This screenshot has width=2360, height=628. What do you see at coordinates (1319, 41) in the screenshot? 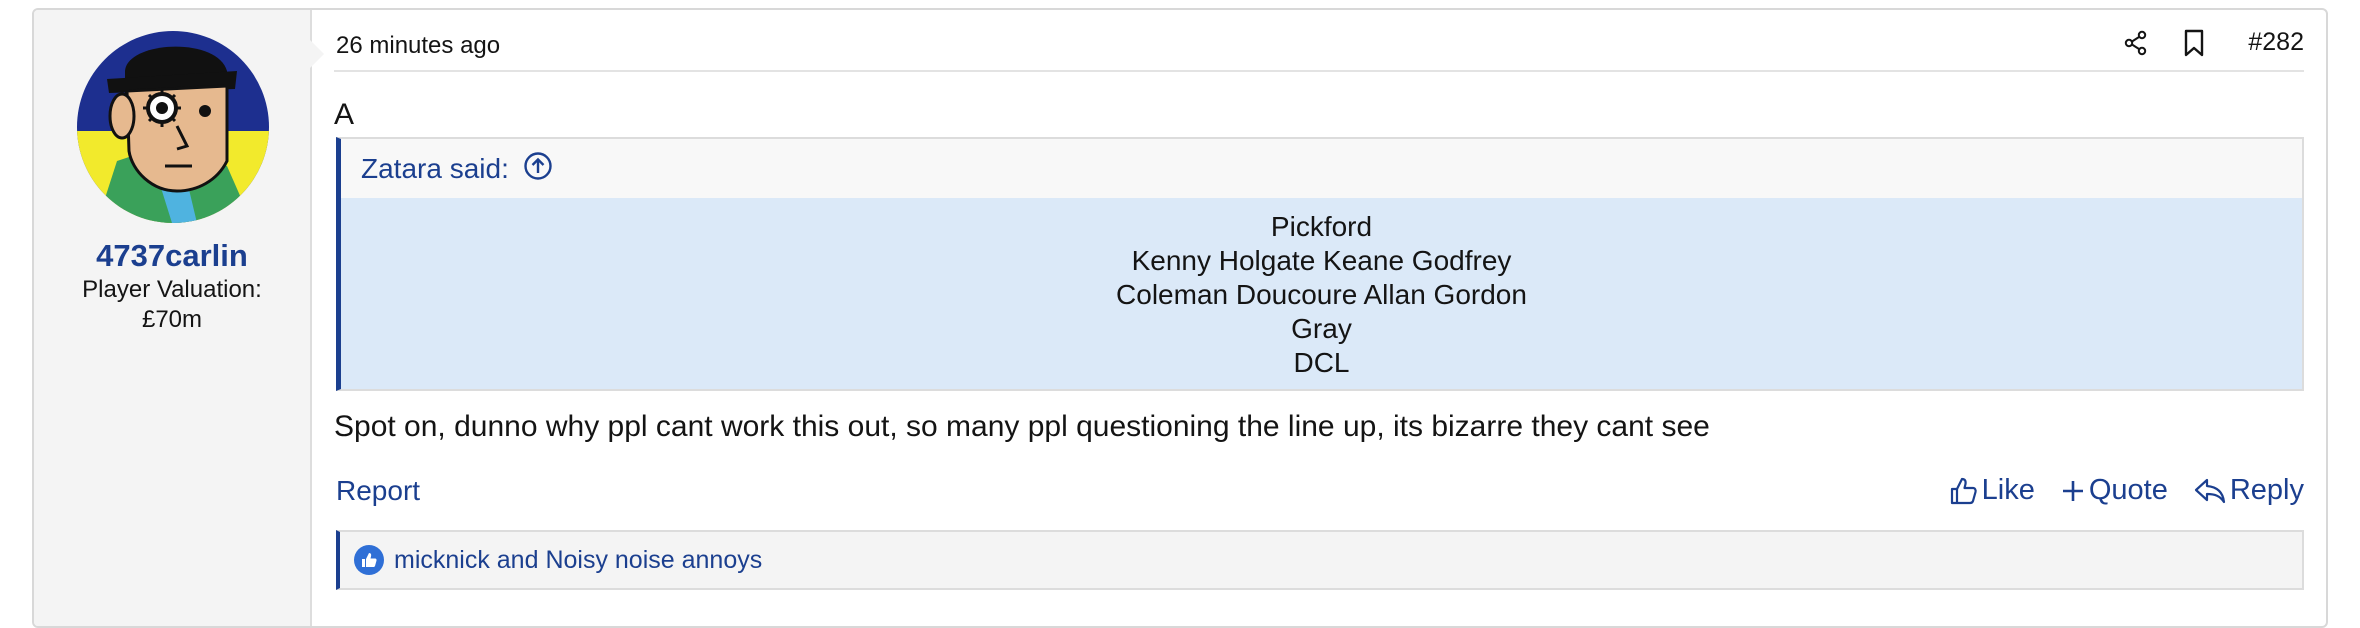
I see `post-header: 26 minutes ago #282` at bounding box center [1319, 41].